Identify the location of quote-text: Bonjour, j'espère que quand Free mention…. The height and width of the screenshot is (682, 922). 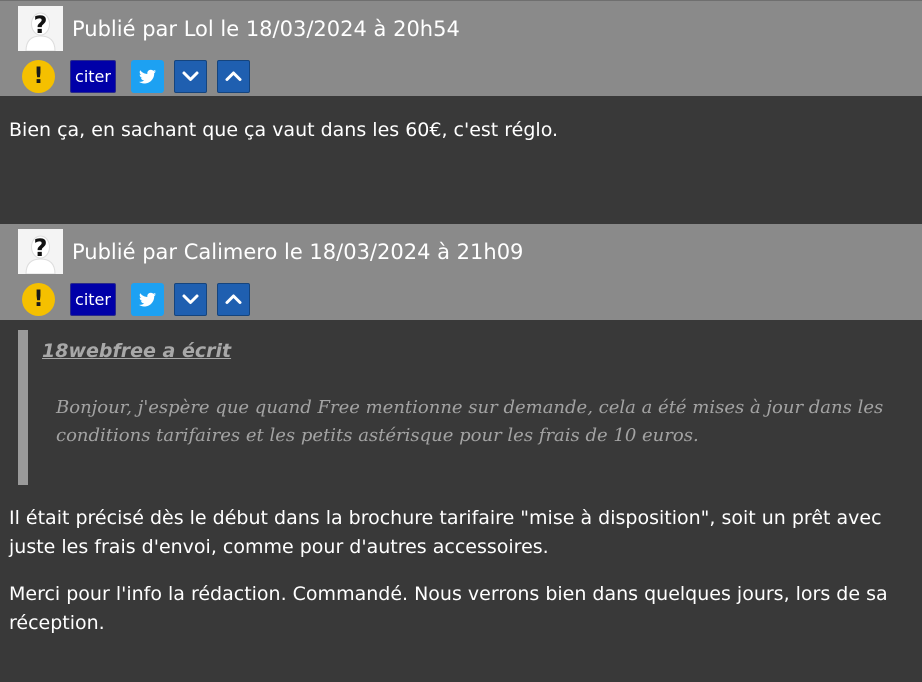
(470, 421).